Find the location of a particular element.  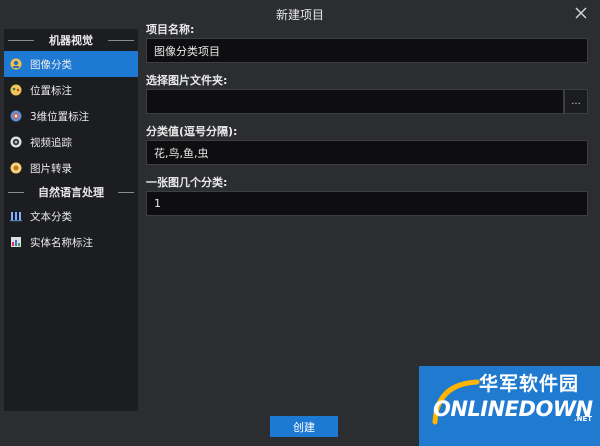

position-label-icon is located at coordinates (16, 90).